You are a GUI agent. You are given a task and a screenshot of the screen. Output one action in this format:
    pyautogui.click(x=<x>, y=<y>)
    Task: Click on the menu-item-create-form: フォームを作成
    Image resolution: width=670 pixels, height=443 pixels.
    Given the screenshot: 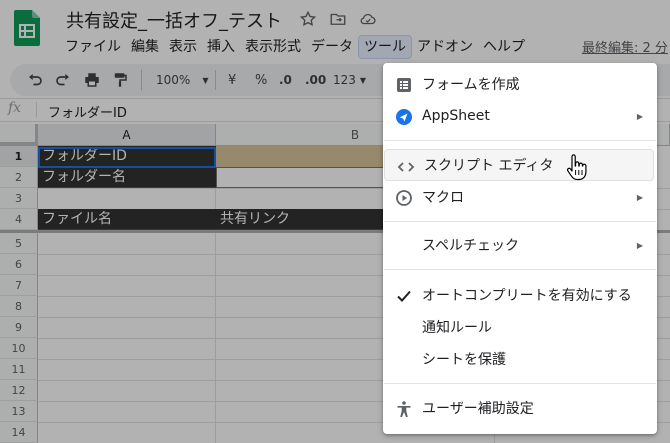 What is the action you would take?
    pyautogui.click(x=520, y=84)
    